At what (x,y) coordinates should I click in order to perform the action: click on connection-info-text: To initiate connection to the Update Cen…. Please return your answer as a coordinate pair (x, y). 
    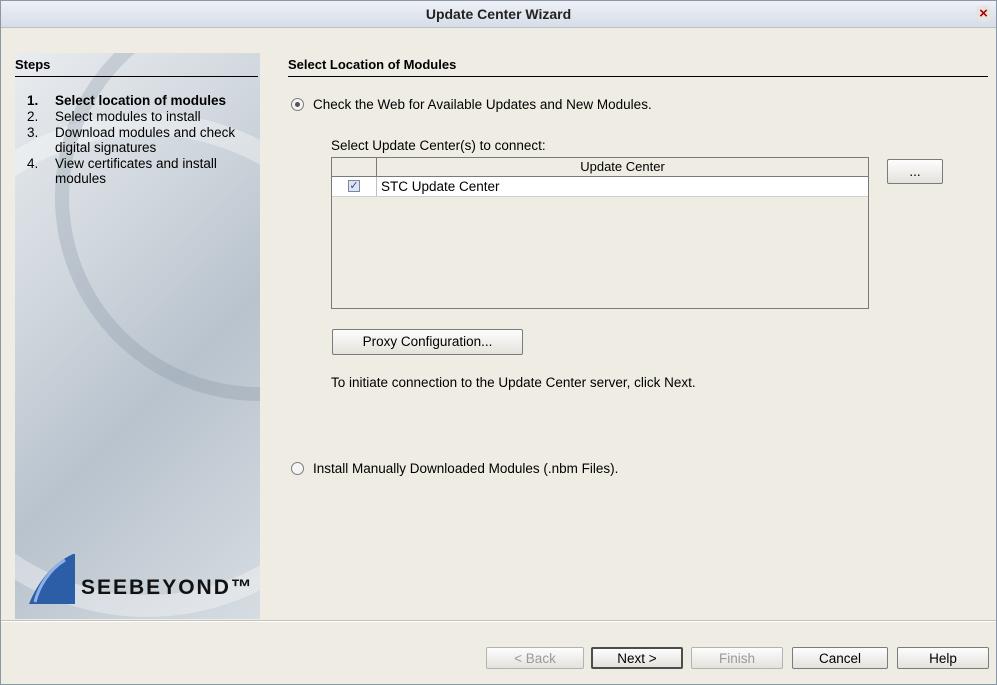
    Looking at the image, I should click on (513, 382).